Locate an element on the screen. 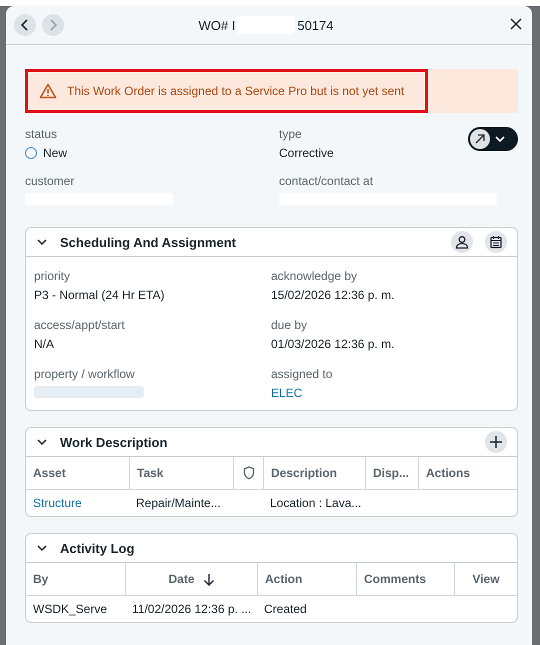 This screenshot has height=645, width=540. field-label: assigned to is located at coordinates (301, 374).